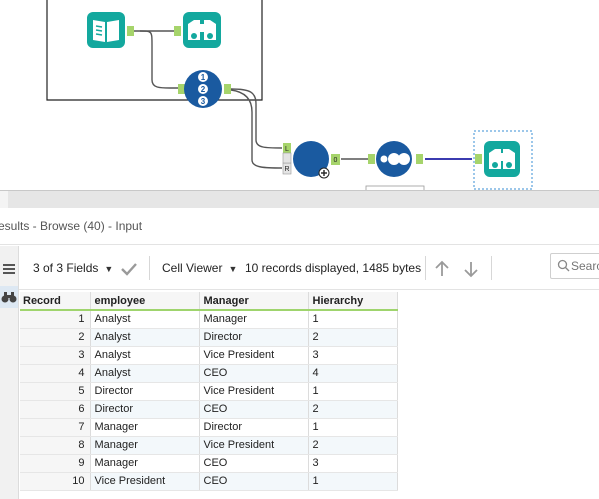 The image size is (599, 499). I want to click on table-row: 5 Director Vice President 1, so click(209, 391).